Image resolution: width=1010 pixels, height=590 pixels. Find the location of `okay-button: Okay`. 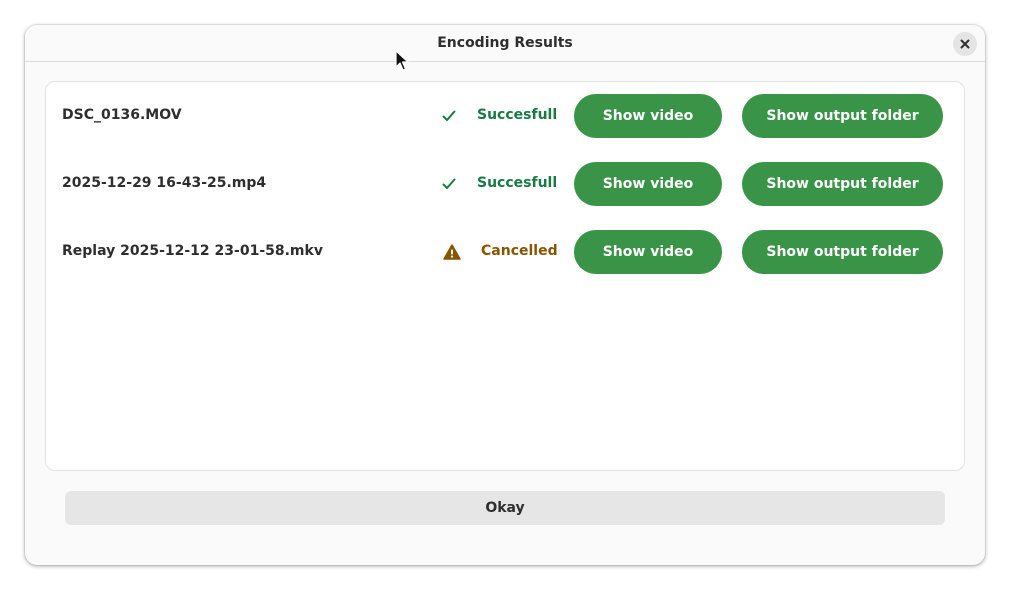

okay-button: Okay is located at coordinates (505, 508).